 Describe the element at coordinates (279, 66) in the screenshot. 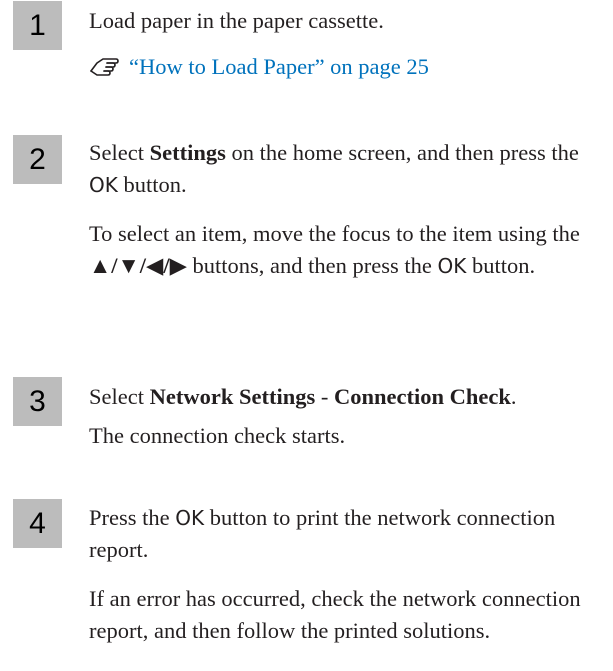

I see `reference-link: “How to Load Paper” on page 25` at that location.